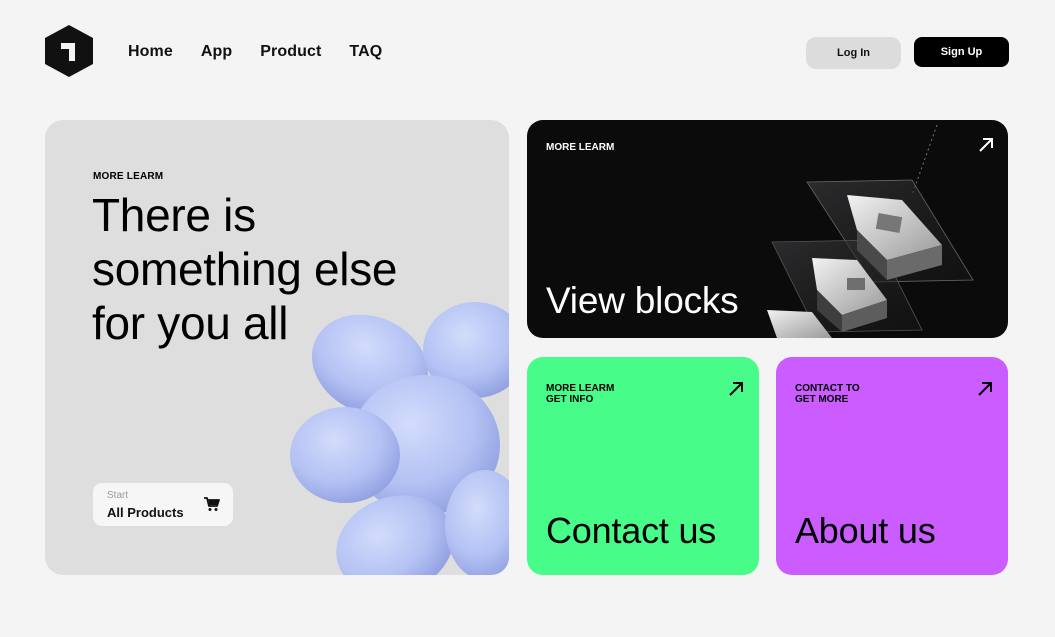 This screenshot has height=637, width=1055. I want to click on contact-eyebrow-line2: GET INFO, so click(570, 399).